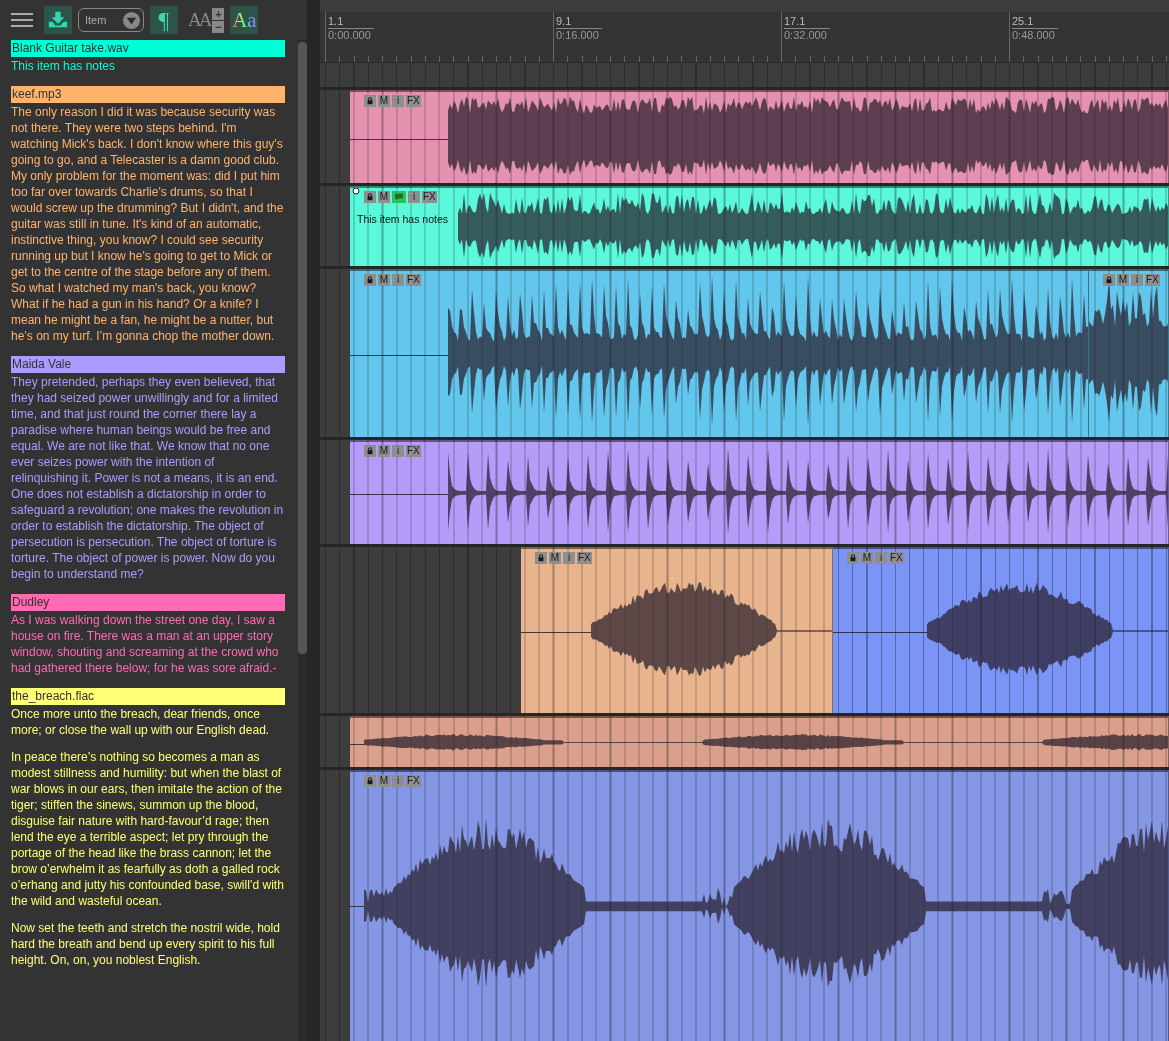 The image size is (1169, 1041). I want to click on timeline-ruler: 1.1 0:00.000 9.1 0:16.000 17.1 0:32.000 25.1 0:48.000, so click(744, 37).